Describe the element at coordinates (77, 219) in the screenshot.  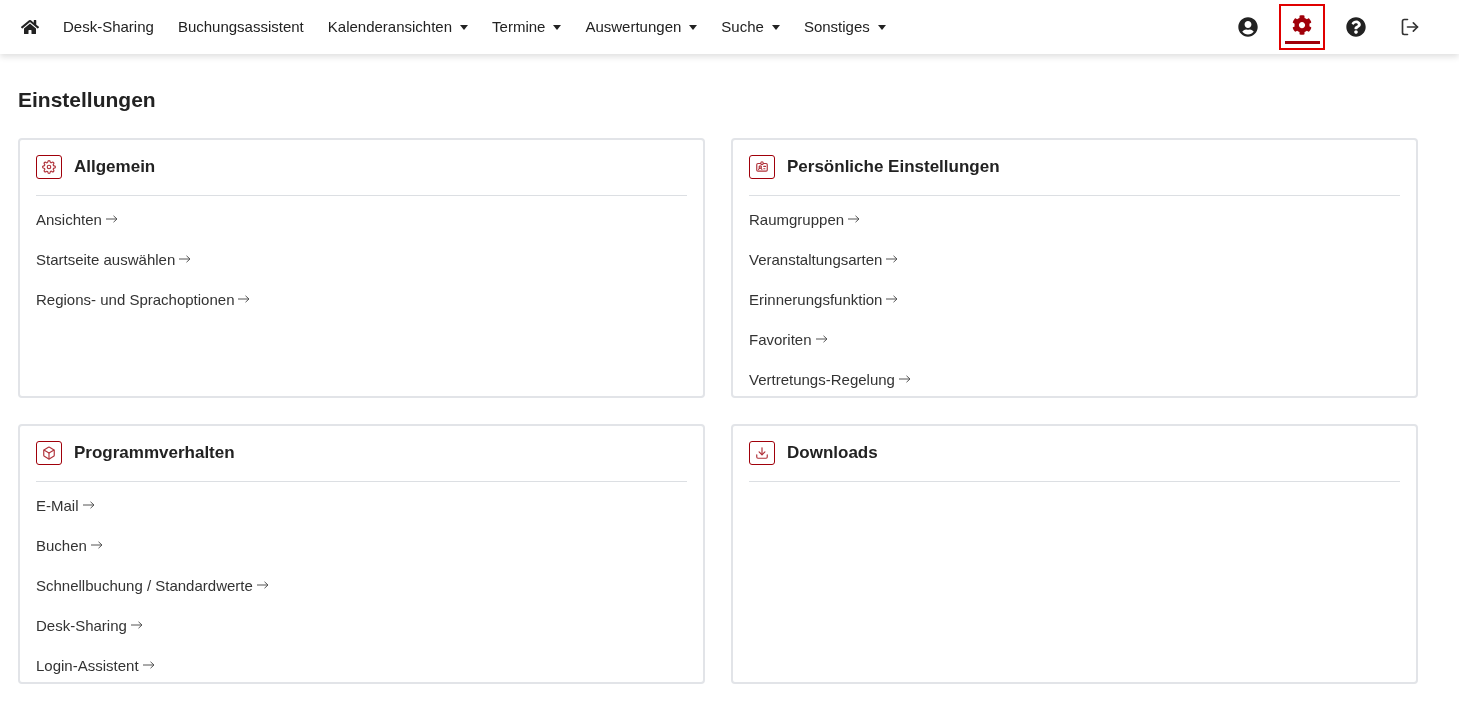
I see `settings-link: Ansichten` at that location.